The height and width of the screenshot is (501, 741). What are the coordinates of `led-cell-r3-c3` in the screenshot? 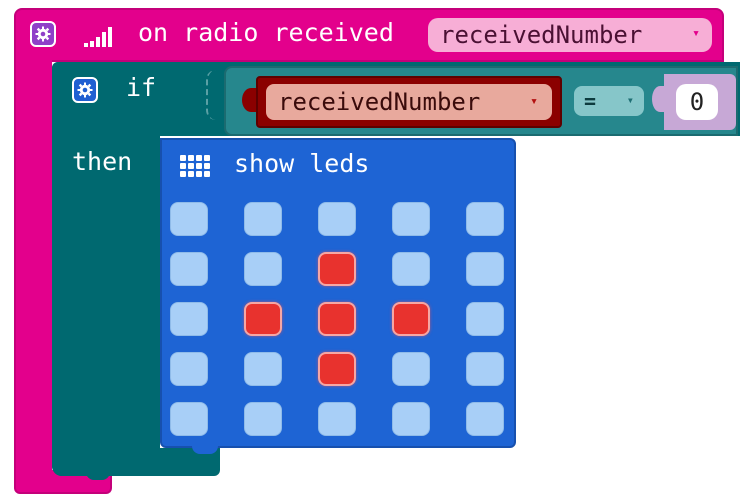 It's located at (337, 319).